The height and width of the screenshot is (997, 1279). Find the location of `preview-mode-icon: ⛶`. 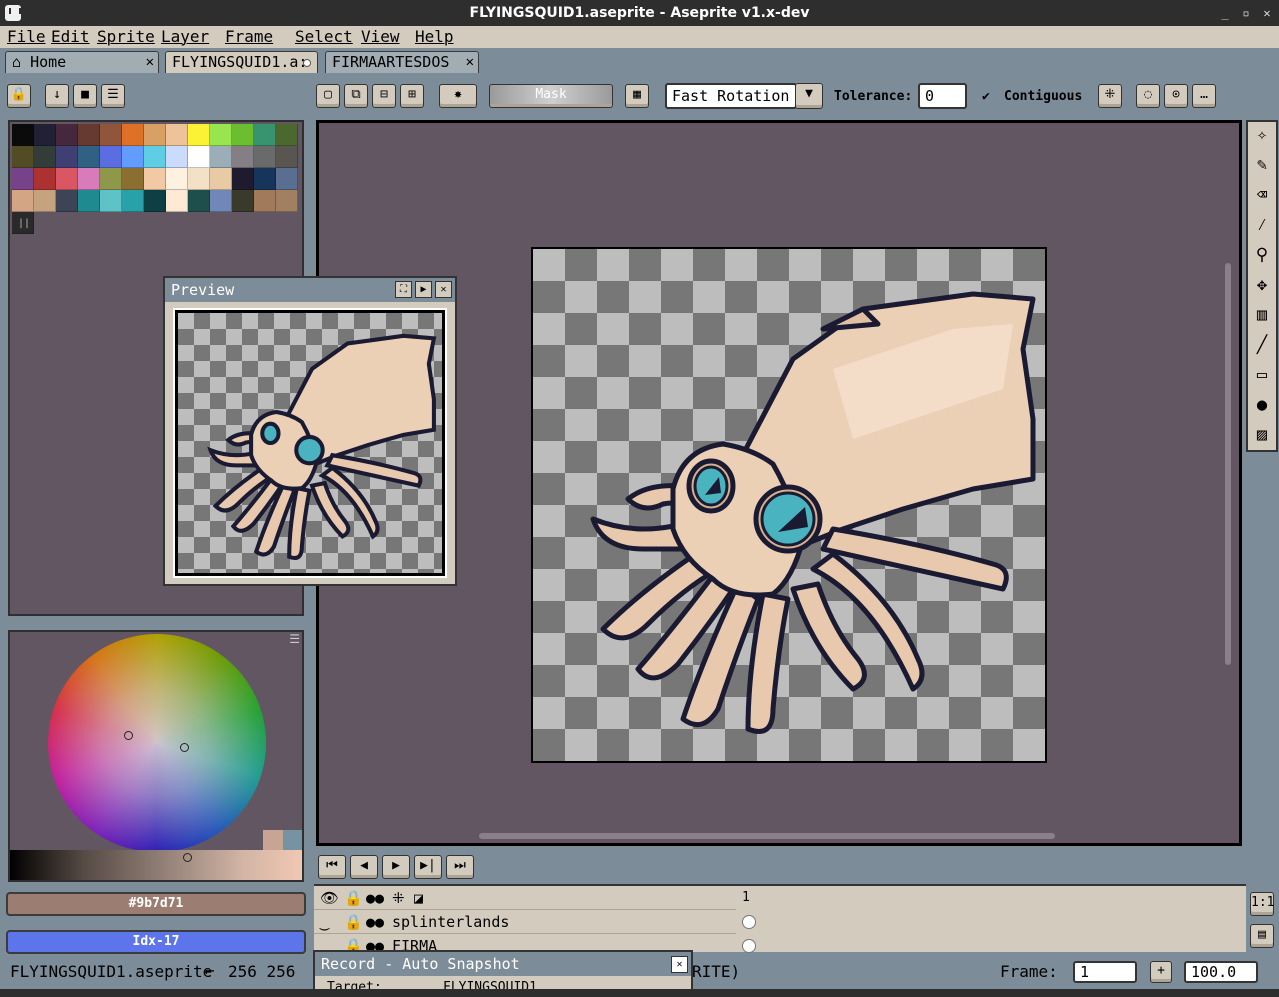

preview-mode-icon: ⛶ is located at coordinates (403, 289).